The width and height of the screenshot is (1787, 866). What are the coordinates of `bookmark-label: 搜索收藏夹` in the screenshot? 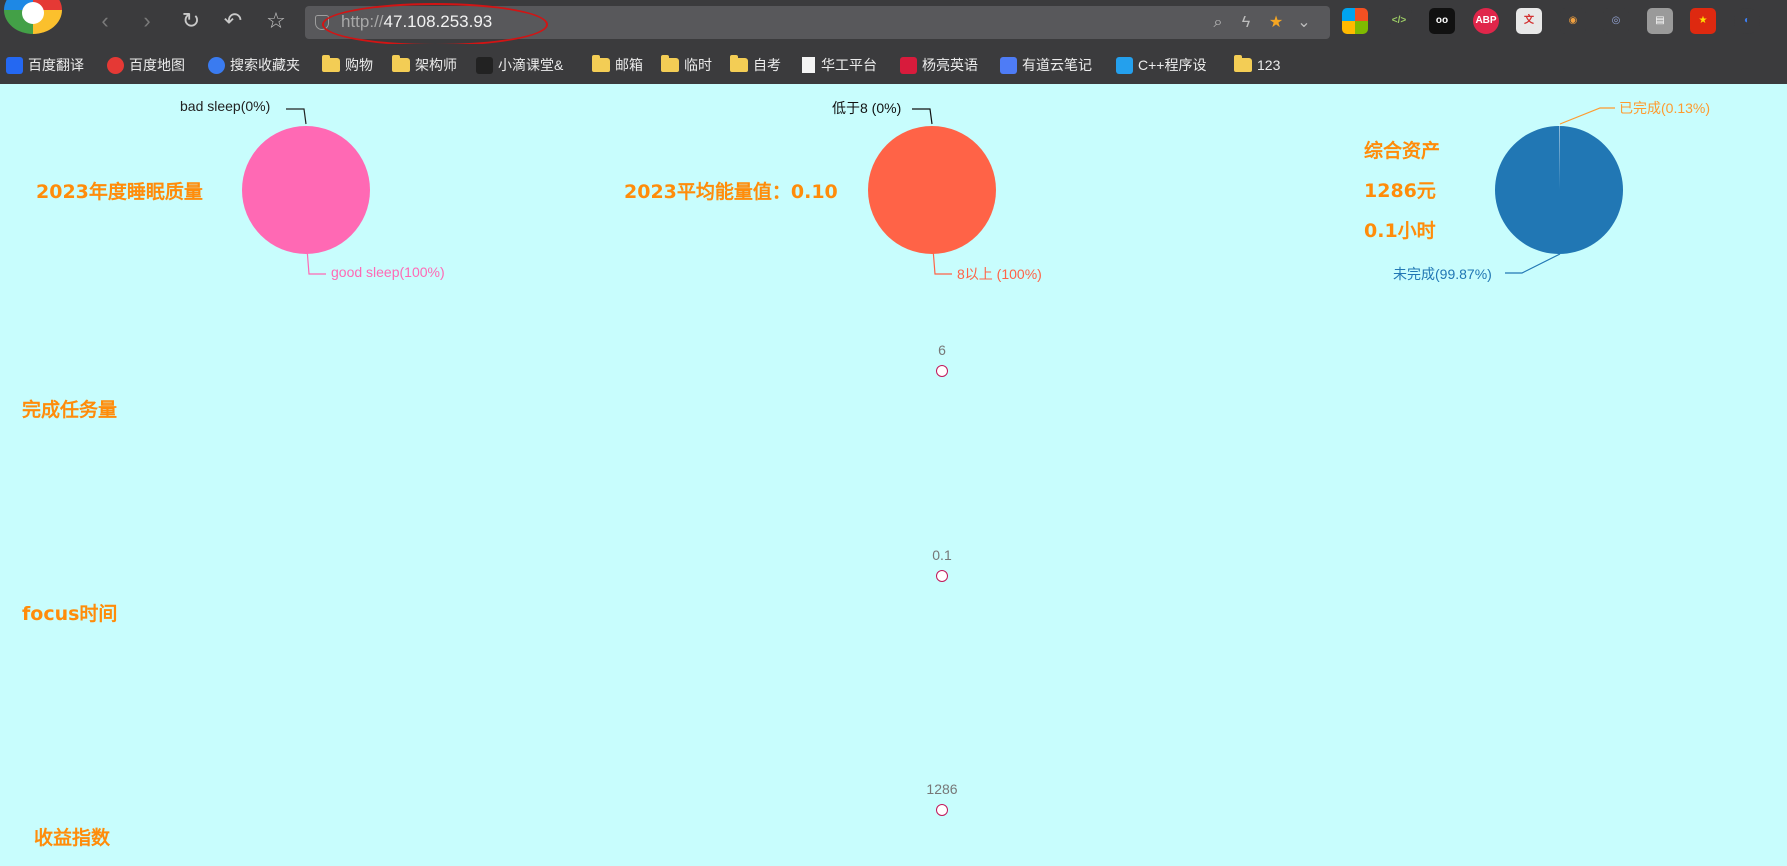 It's located at (265, 65).